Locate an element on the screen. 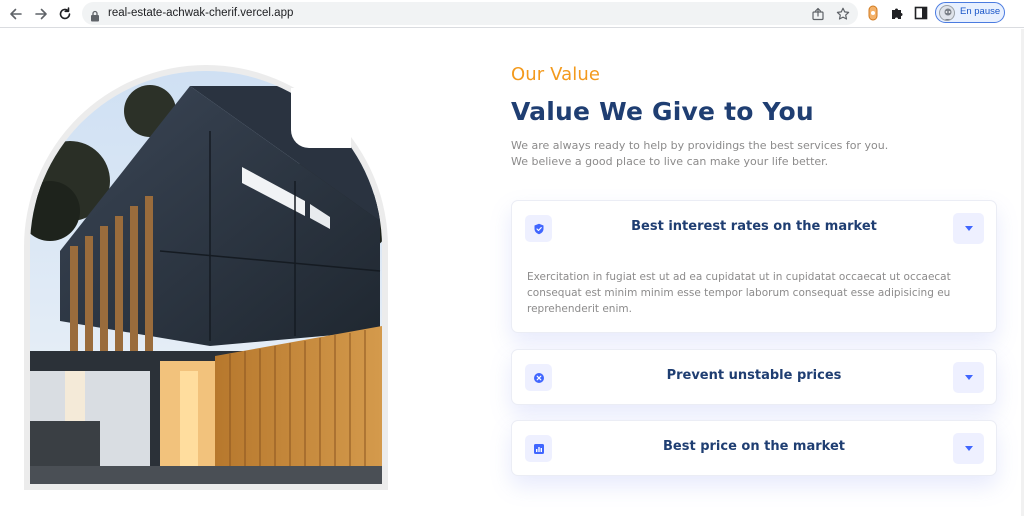 This screenshot has height=516, width=1024. avatar is located at coordinates (947, 13).